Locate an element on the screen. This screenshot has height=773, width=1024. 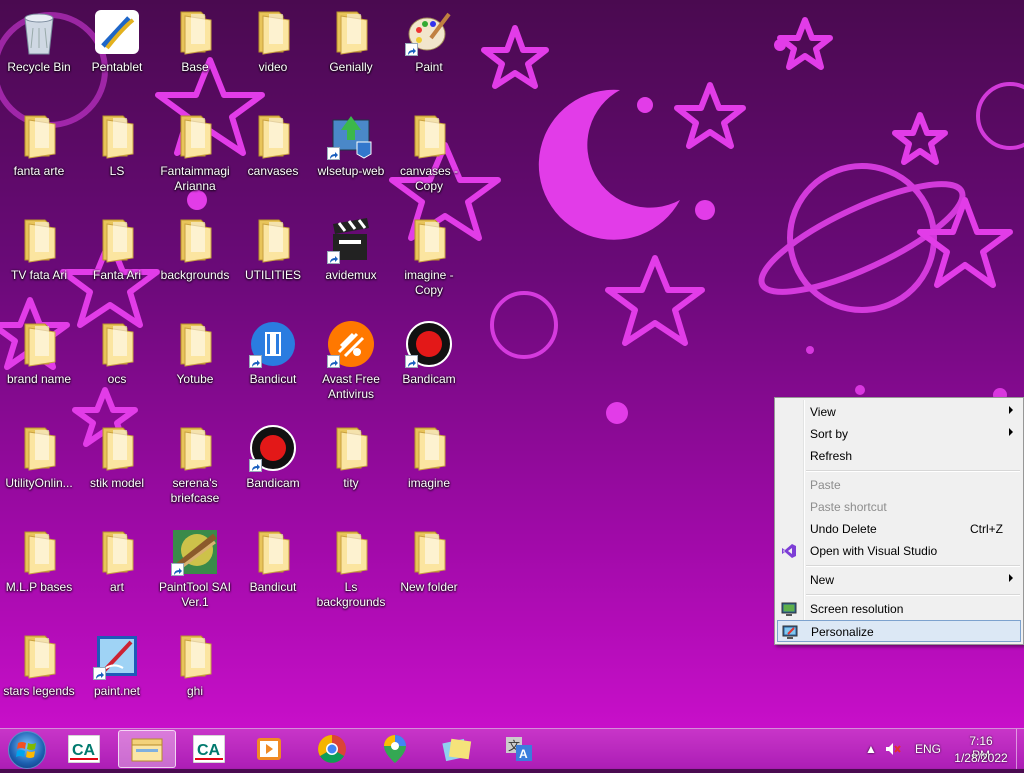
desktop-icon: Yotube is located at coordinates (195, 366).